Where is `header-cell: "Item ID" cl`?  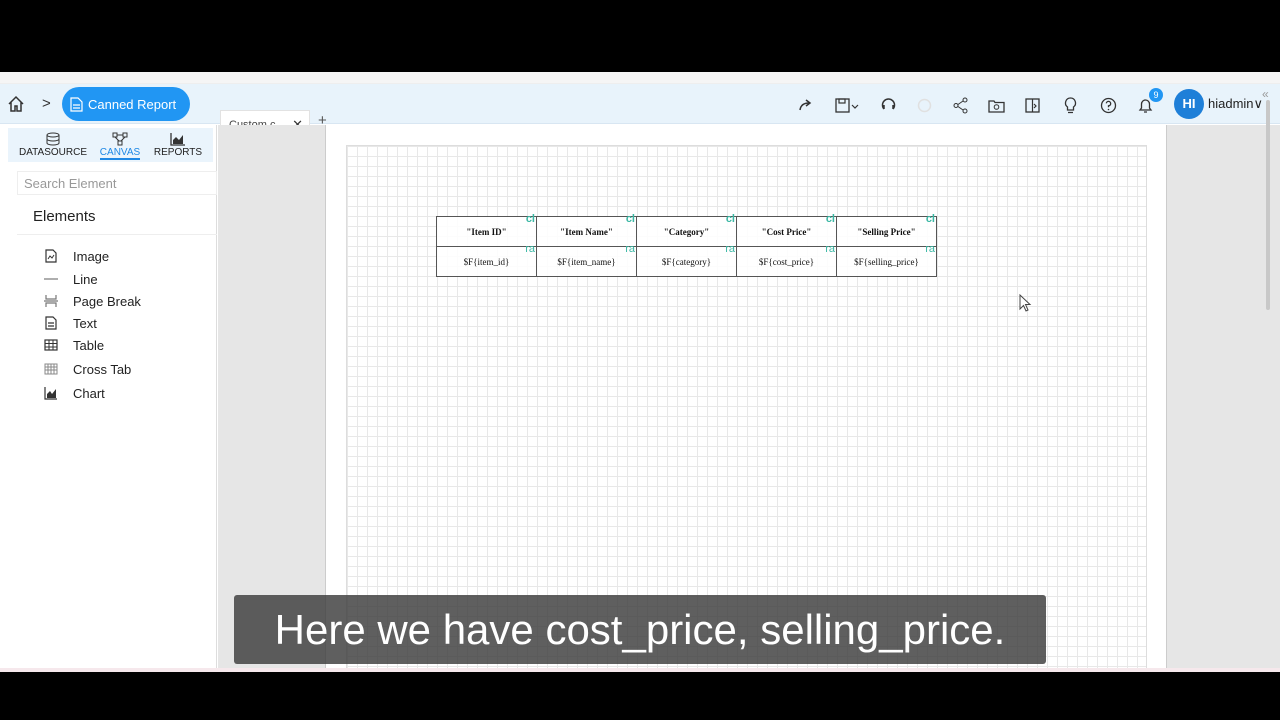
header-cell: "Item ID" cl is located at coordinates (486, 230).